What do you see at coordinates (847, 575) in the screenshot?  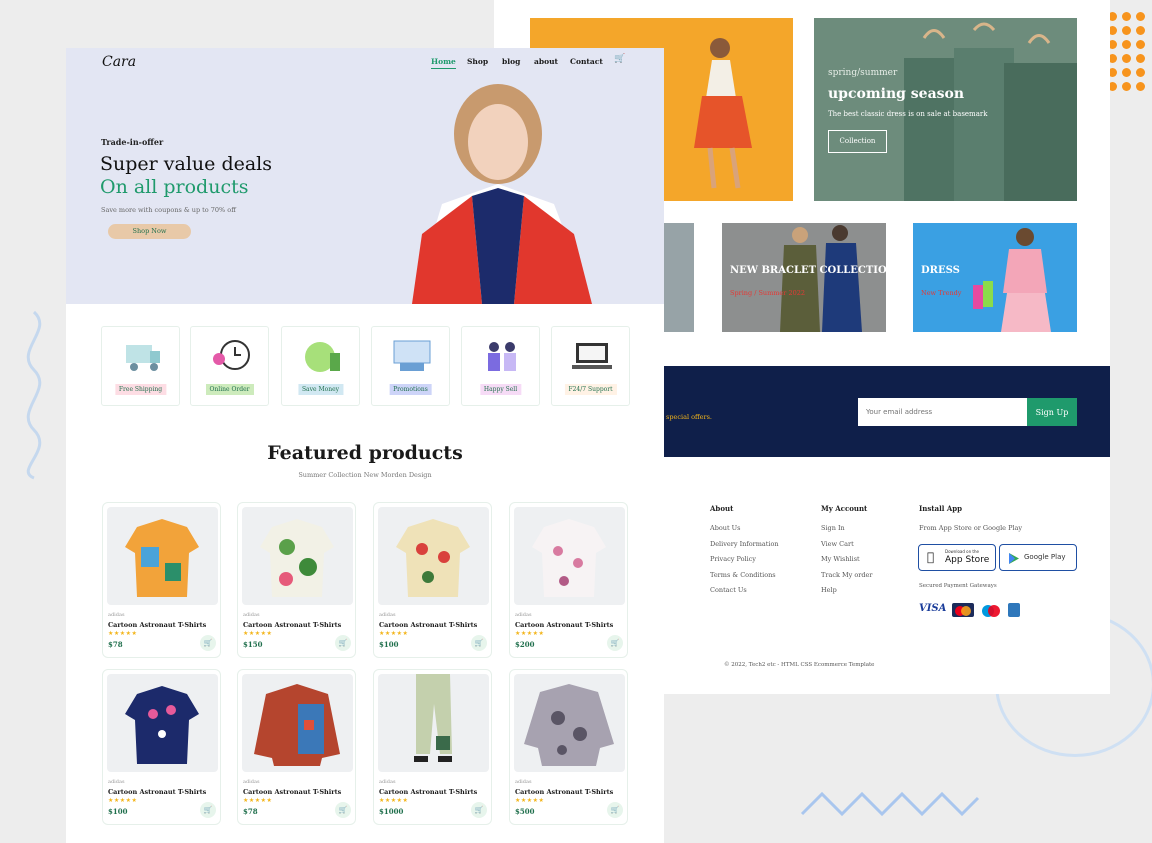 I see `footer-link-track-order: Track My order` at bounding box center [847, 575].